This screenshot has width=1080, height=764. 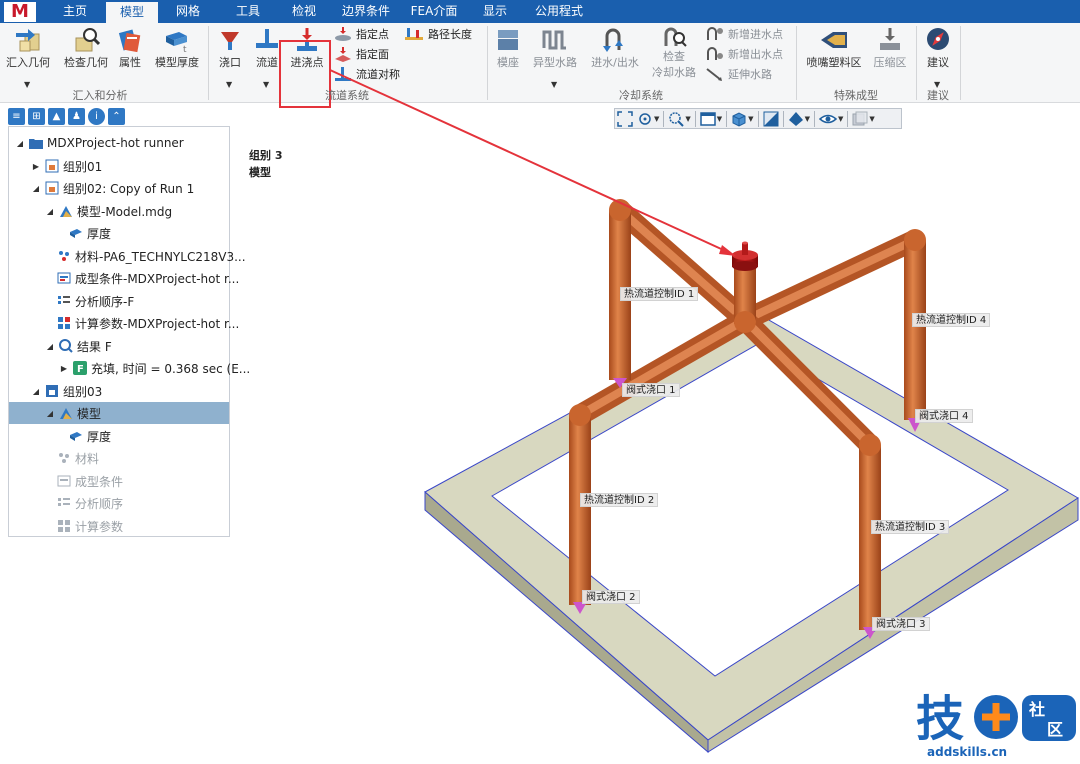 What do you see at coordinates (827, 118) in the screenshot?
I see `eye-icon` at bounding box center [827, 118].